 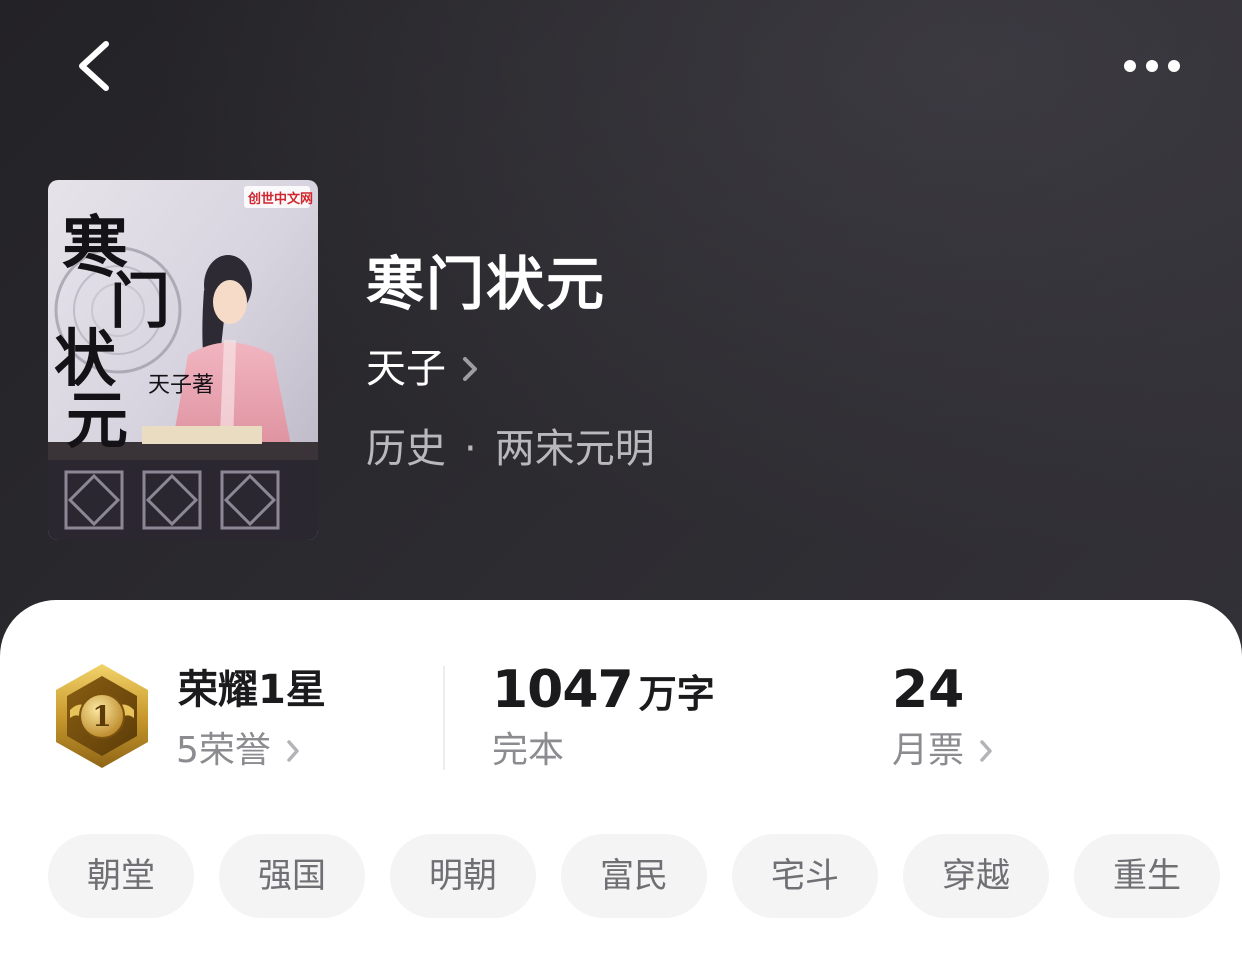 I want to click on honor-count: 5荣誉, so click(x=223, y=750).